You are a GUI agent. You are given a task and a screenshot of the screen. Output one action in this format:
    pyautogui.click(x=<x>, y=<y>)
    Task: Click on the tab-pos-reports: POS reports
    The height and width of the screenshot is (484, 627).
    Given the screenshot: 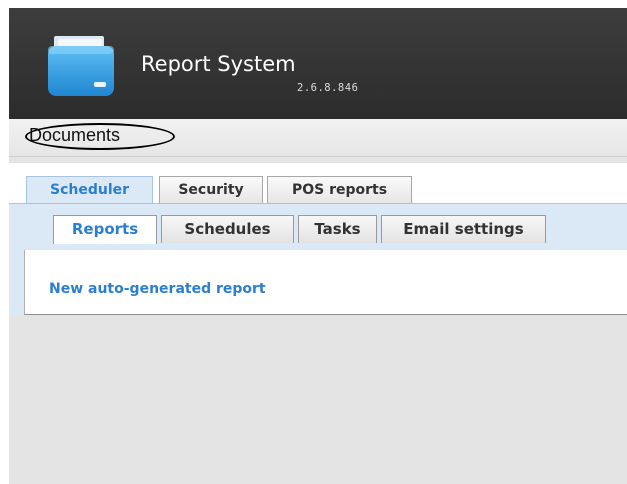 What is the action you would take?
    pyautogui.click(x=339, y=189)
    